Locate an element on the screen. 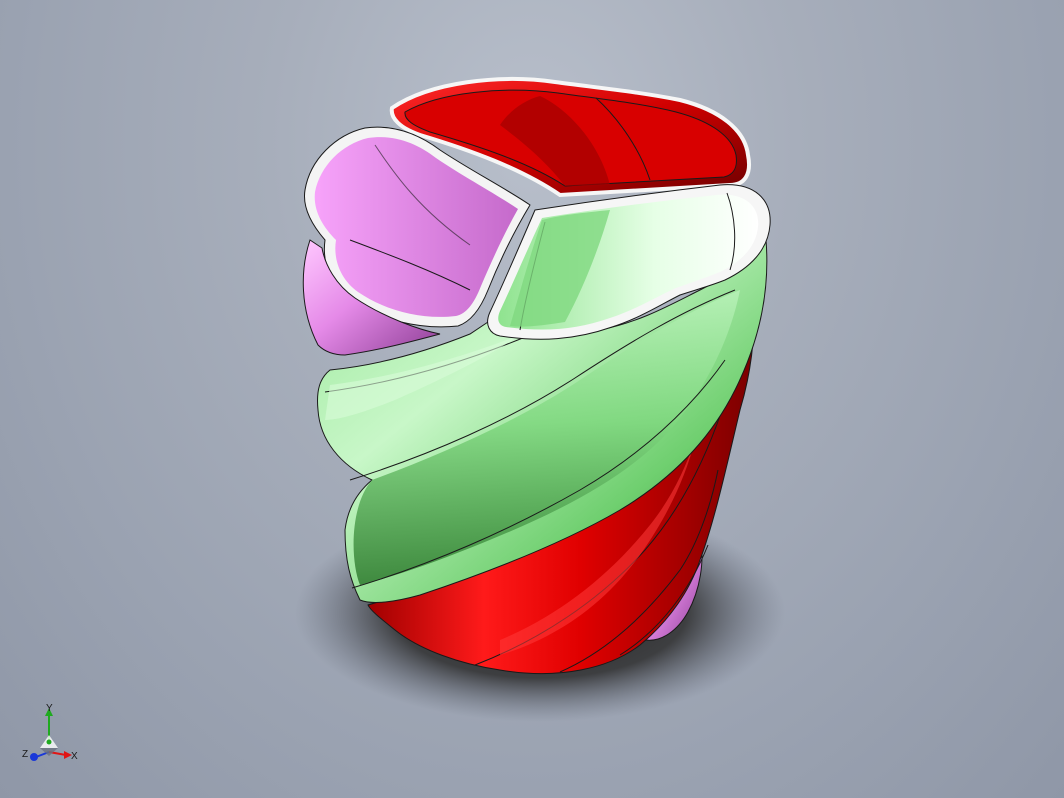  triad-labels: Y Z X is located at coordinates (53, 735).